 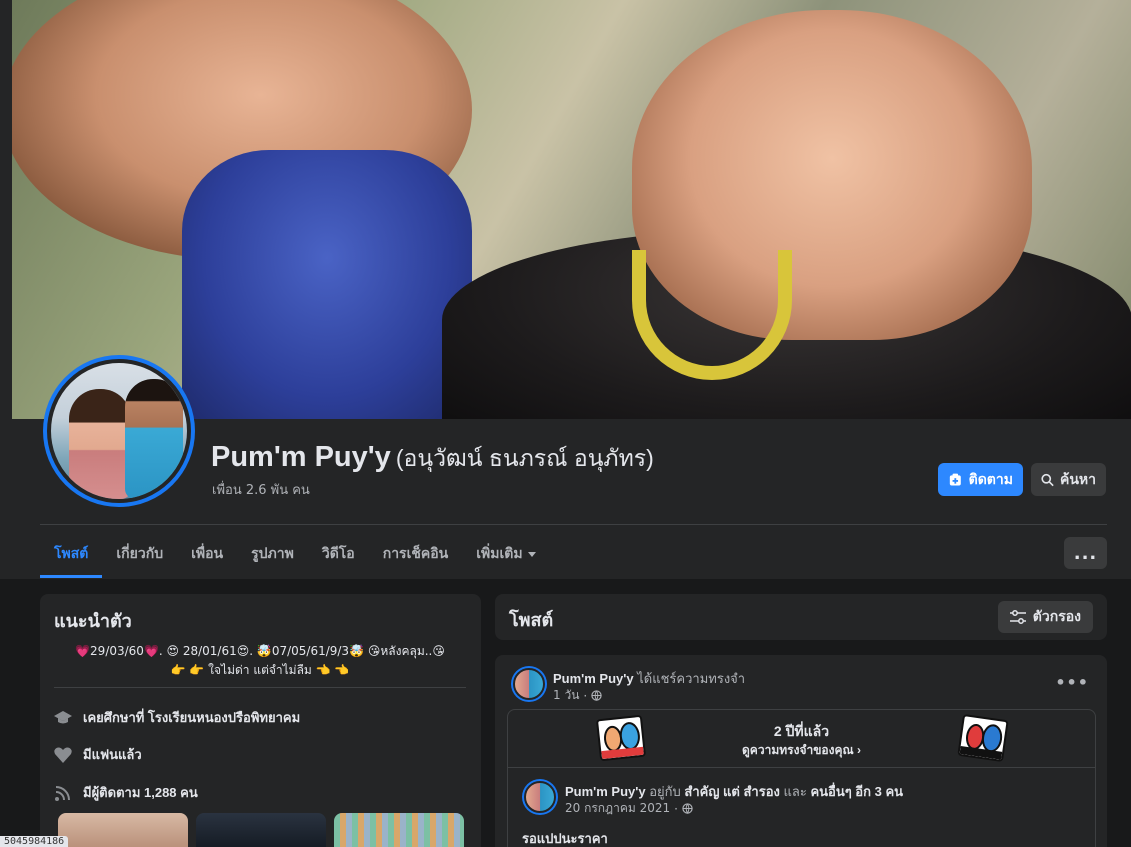 I want to click on tab-more: เพิ่มเติม, so click(x=505, y=554).